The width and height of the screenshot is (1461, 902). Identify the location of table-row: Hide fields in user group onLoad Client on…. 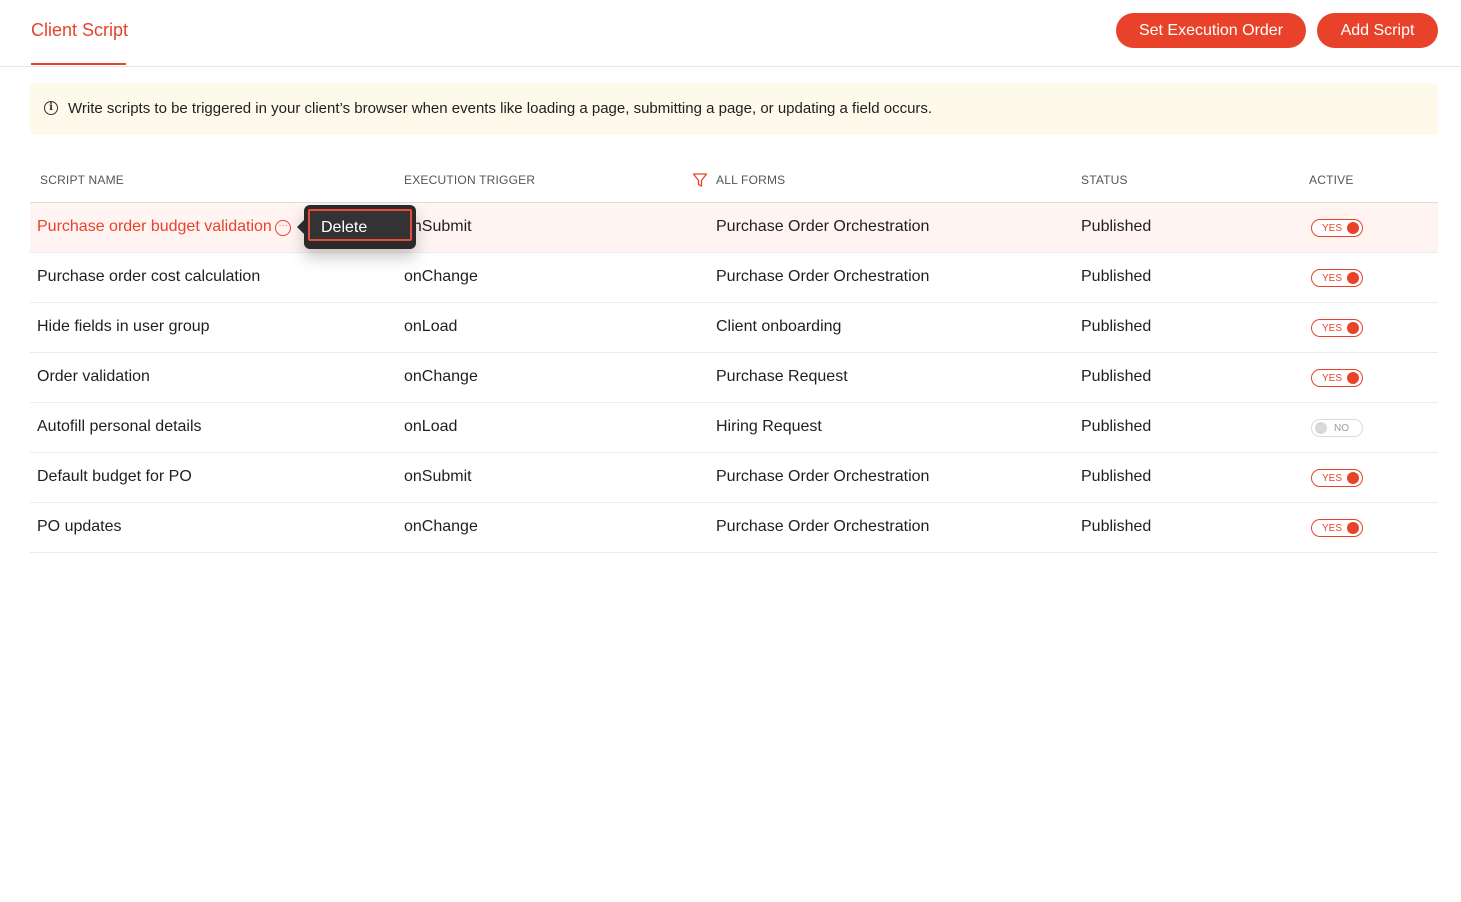
(734, 328).